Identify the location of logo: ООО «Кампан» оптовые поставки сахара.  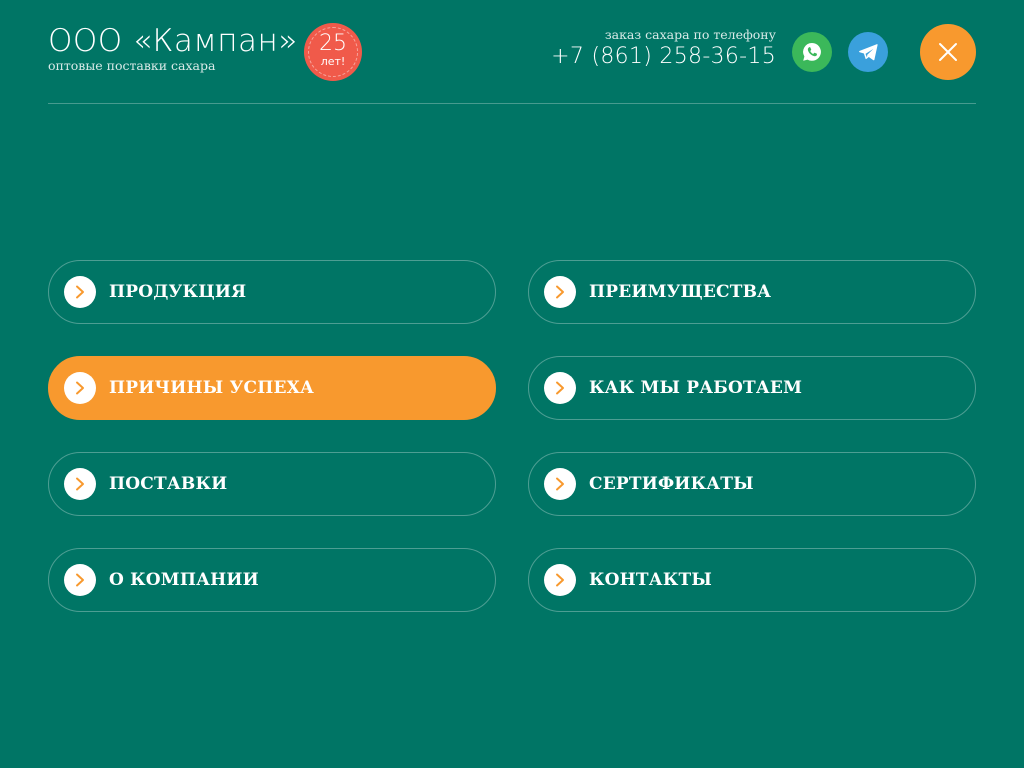
(173, 48).